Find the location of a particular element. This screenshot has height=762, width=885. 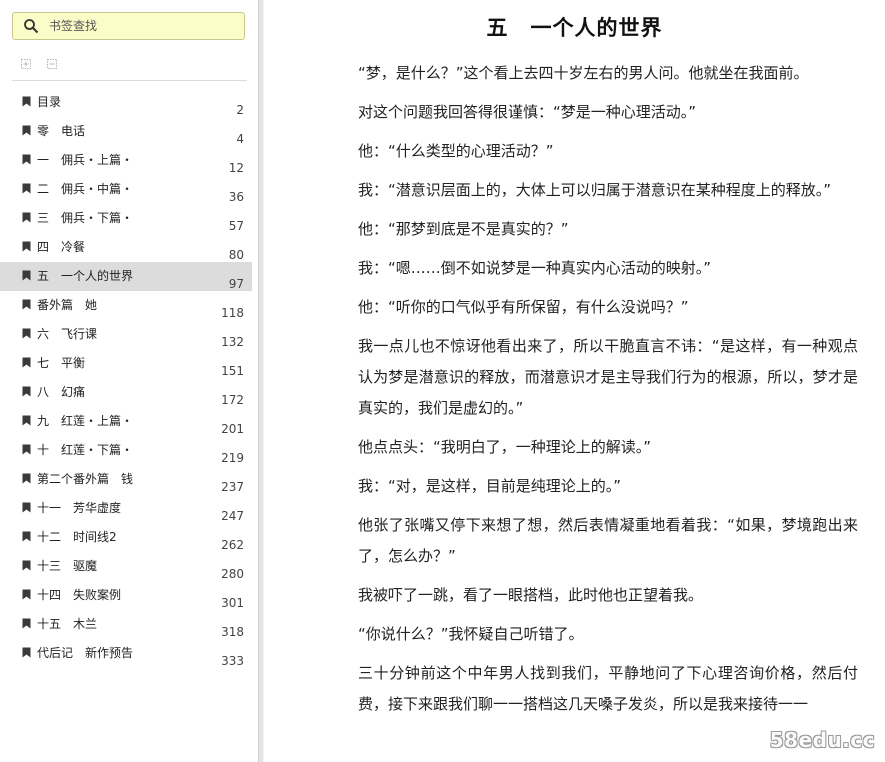

bookmark-item: 十三 驱魔 280 is located at coordinates (126, 566).